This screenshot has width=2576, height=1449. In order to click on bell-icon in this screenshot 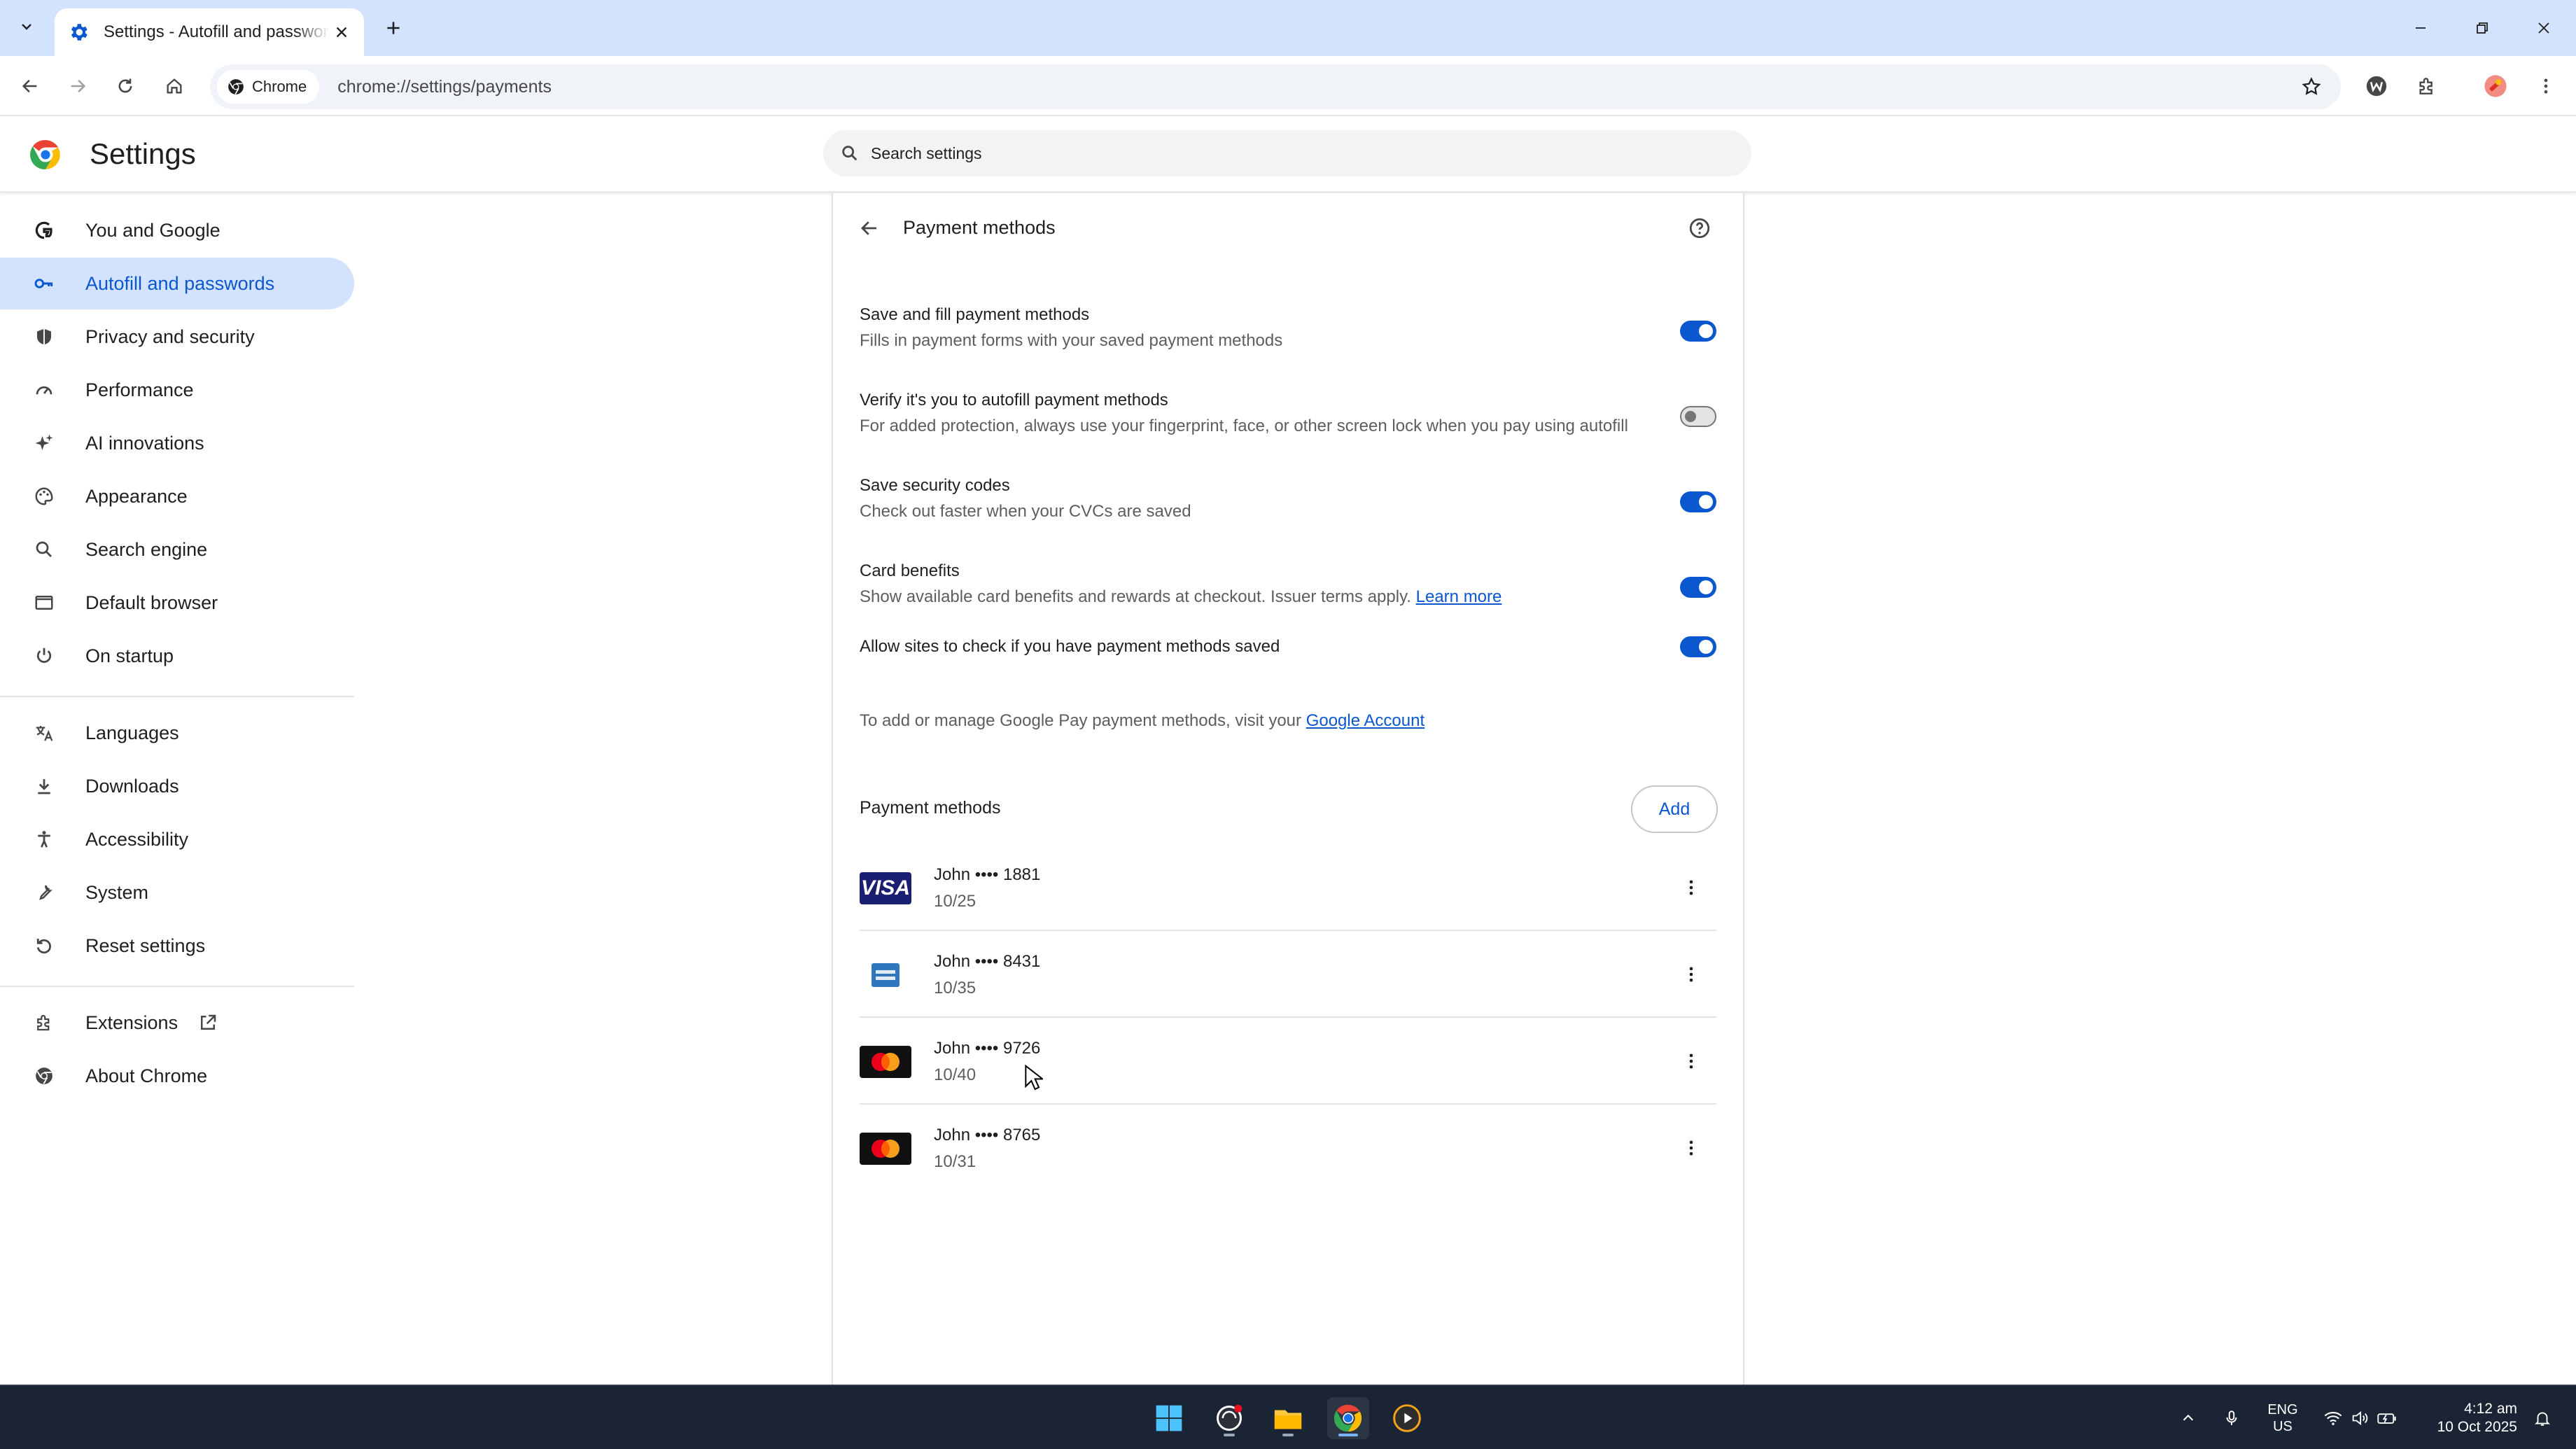, I will do `click(2542, 1419)`.